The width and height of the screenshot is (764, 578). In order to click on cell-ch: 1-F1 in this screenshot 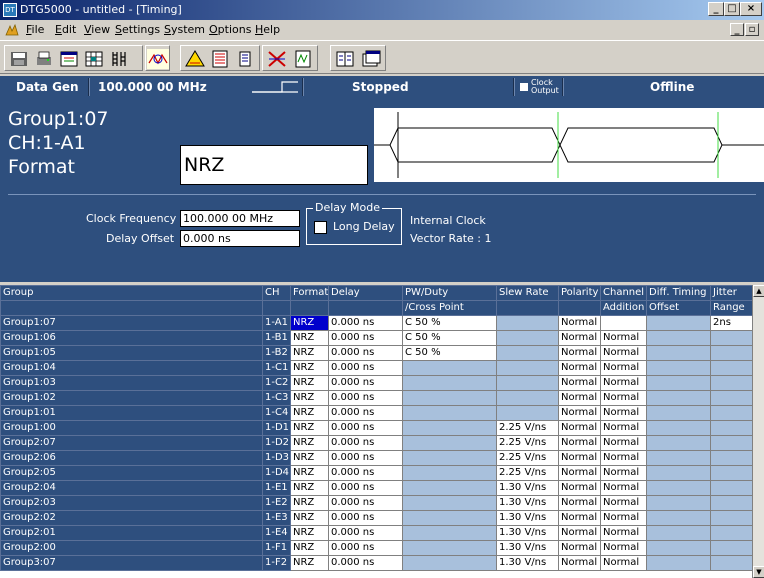, I will do `click(276, 548)`.